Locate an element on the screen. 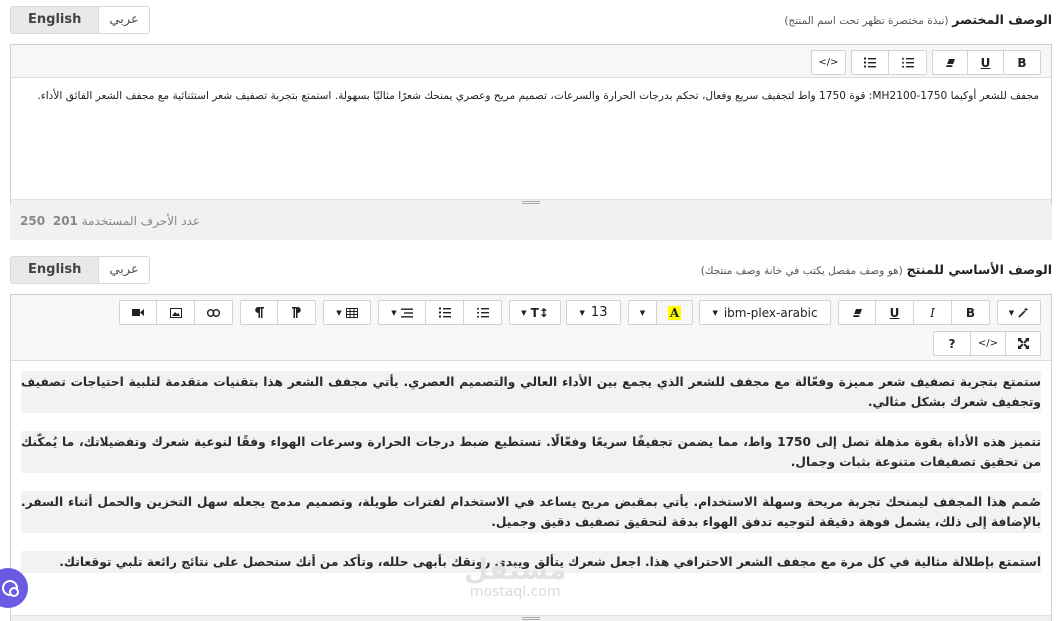 The width and height of the screenshot is (1058, 621). font-family-value: ibm-plex-arabic is located at coordinates (770, 312).